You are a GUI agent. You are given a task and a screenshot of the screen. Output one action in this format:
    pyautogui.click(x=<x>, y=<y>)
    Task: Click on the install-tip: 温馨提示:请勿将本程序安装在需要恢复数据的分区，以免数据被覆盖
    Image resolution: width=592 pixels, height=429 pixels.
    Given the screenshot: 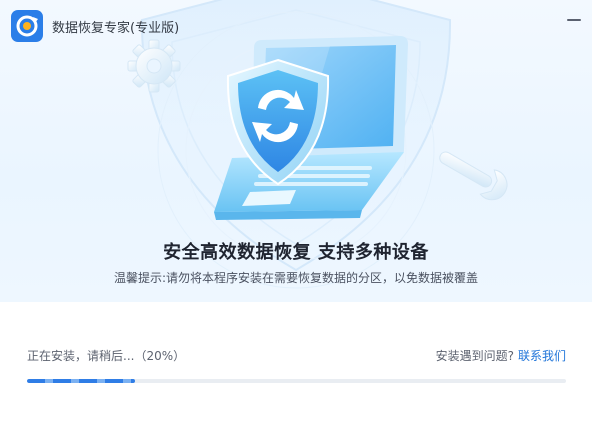 What is the action you would take?
    pyautogui.click(x=296, y=278)
    